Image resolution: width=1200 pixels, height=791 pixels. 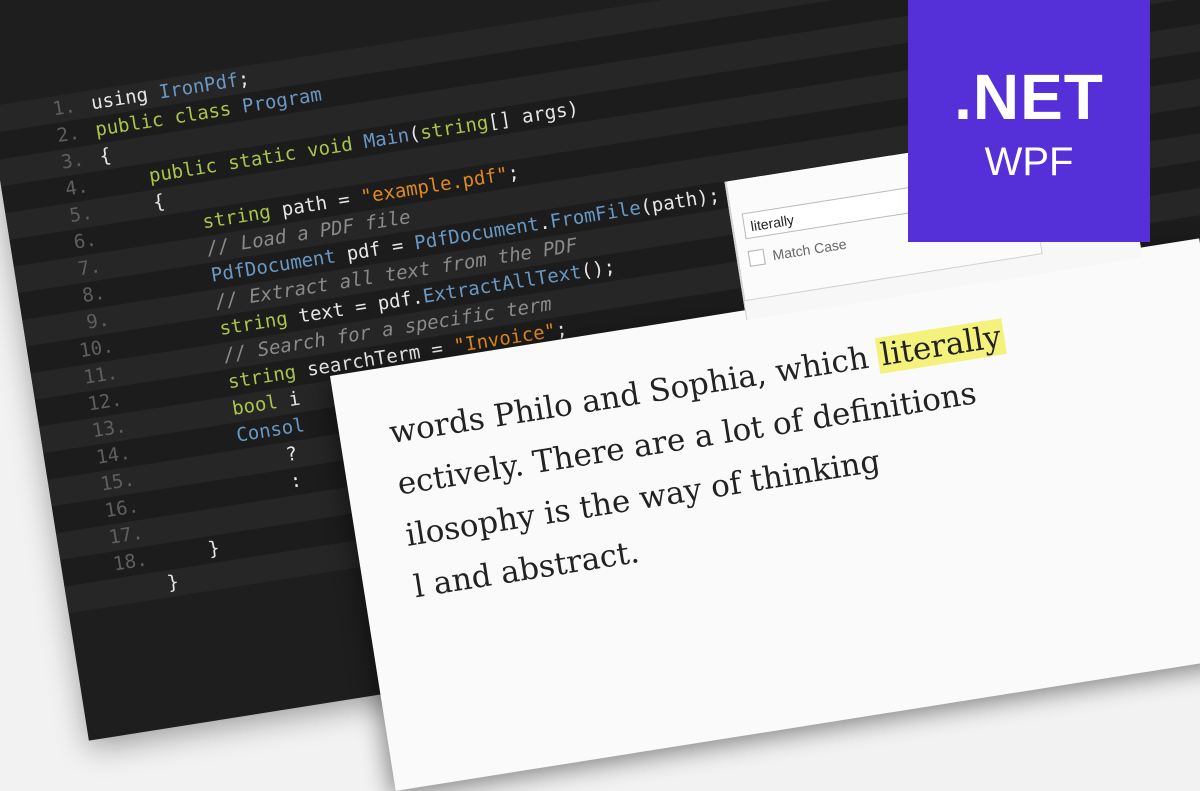 What do you see at coordinates (809, 249) in the screenshot?
I see `match-case-label: Match Case` at bounding box center [809, 249].